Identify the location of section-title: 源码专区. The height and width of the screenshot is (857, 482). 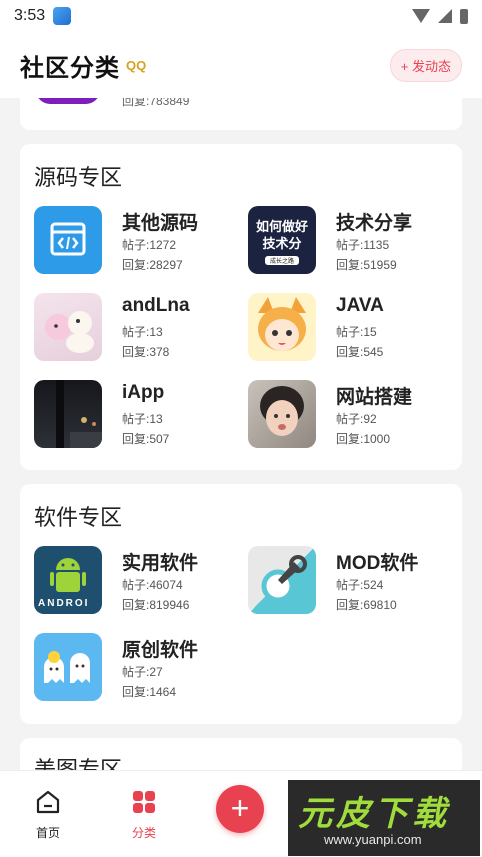
(78, 177).